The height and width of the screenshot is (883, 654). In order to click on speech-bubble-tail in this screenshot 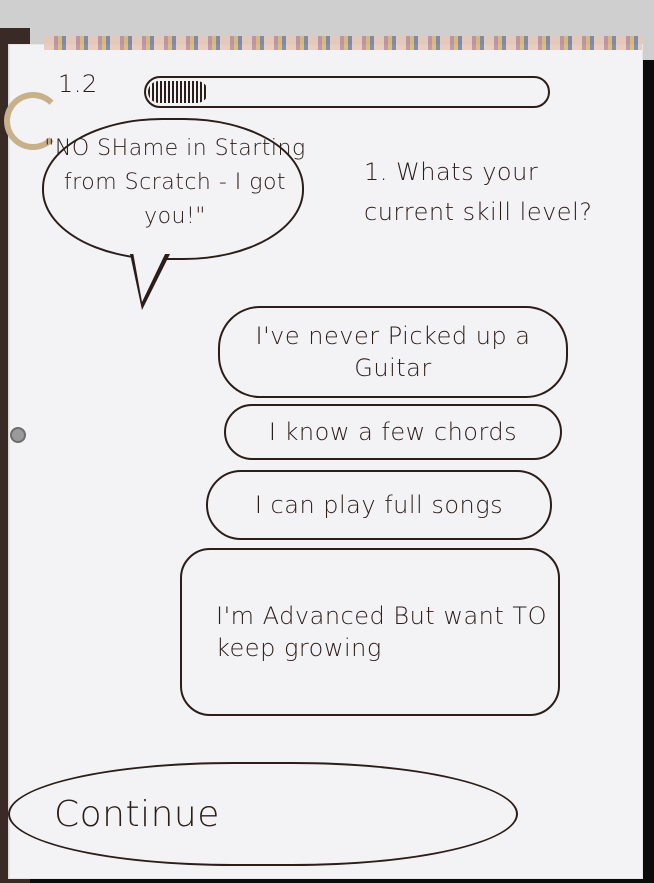, I will do `click(150, 281)`.